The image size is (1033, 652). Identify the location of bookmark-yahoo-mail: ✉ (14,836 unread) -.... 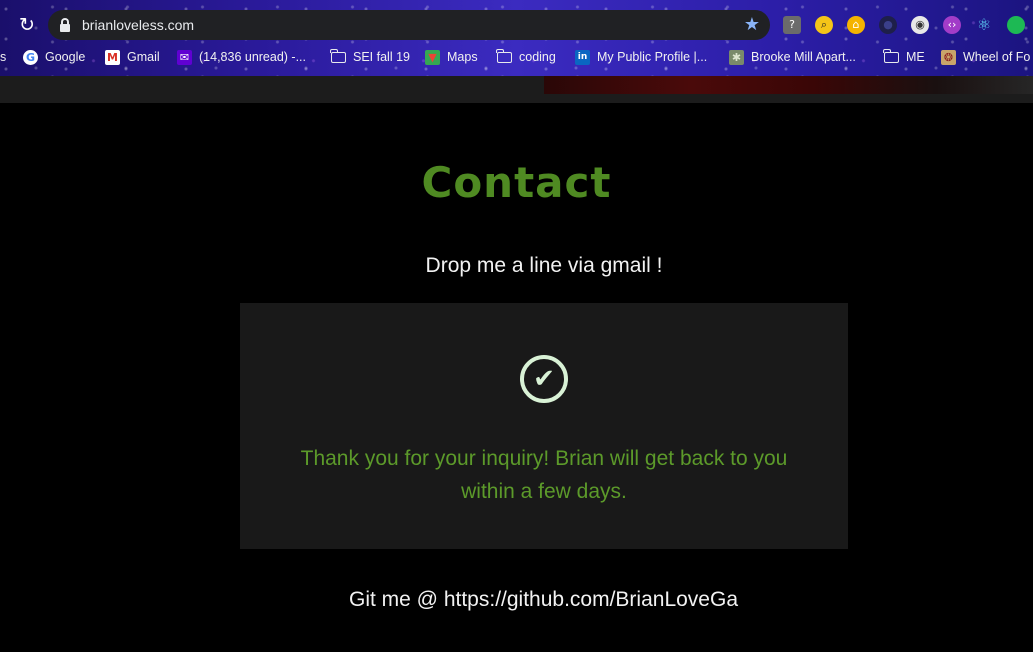
(241, 57).